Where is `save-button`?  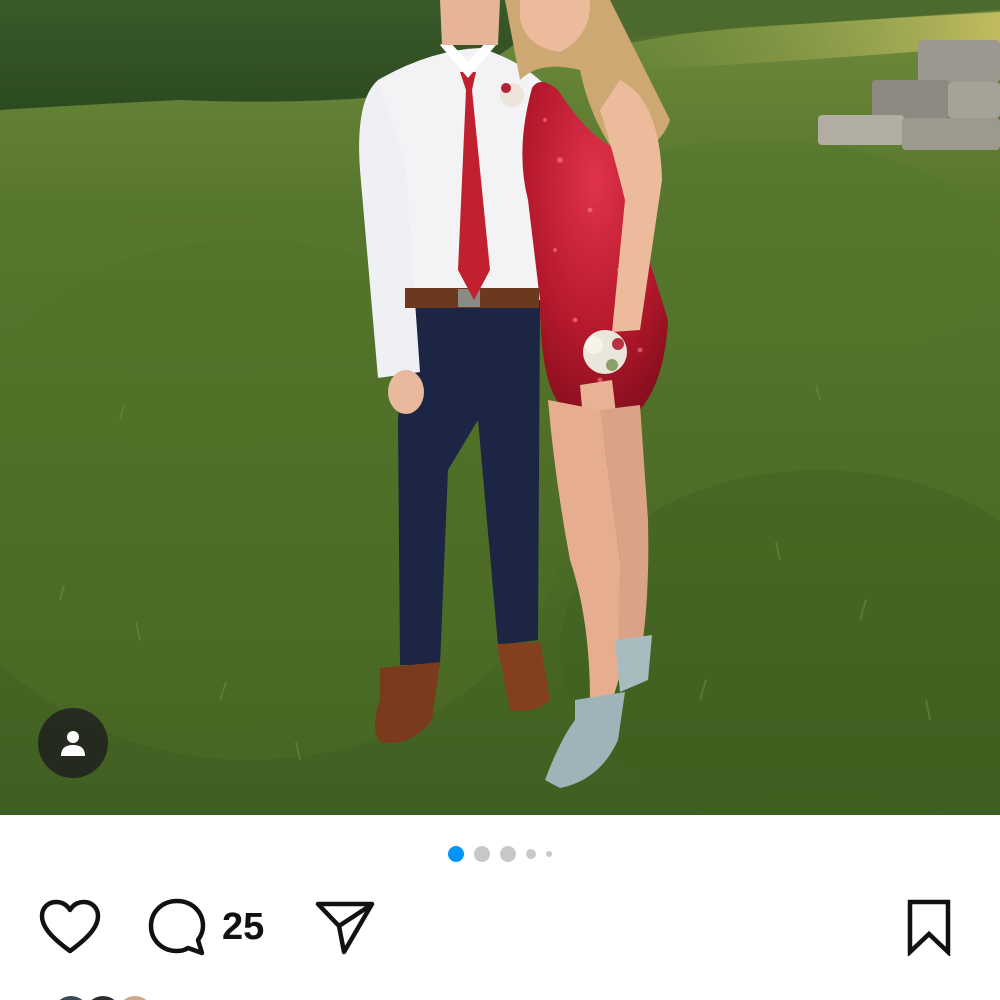
save-button is located at coordinates (929, 927).